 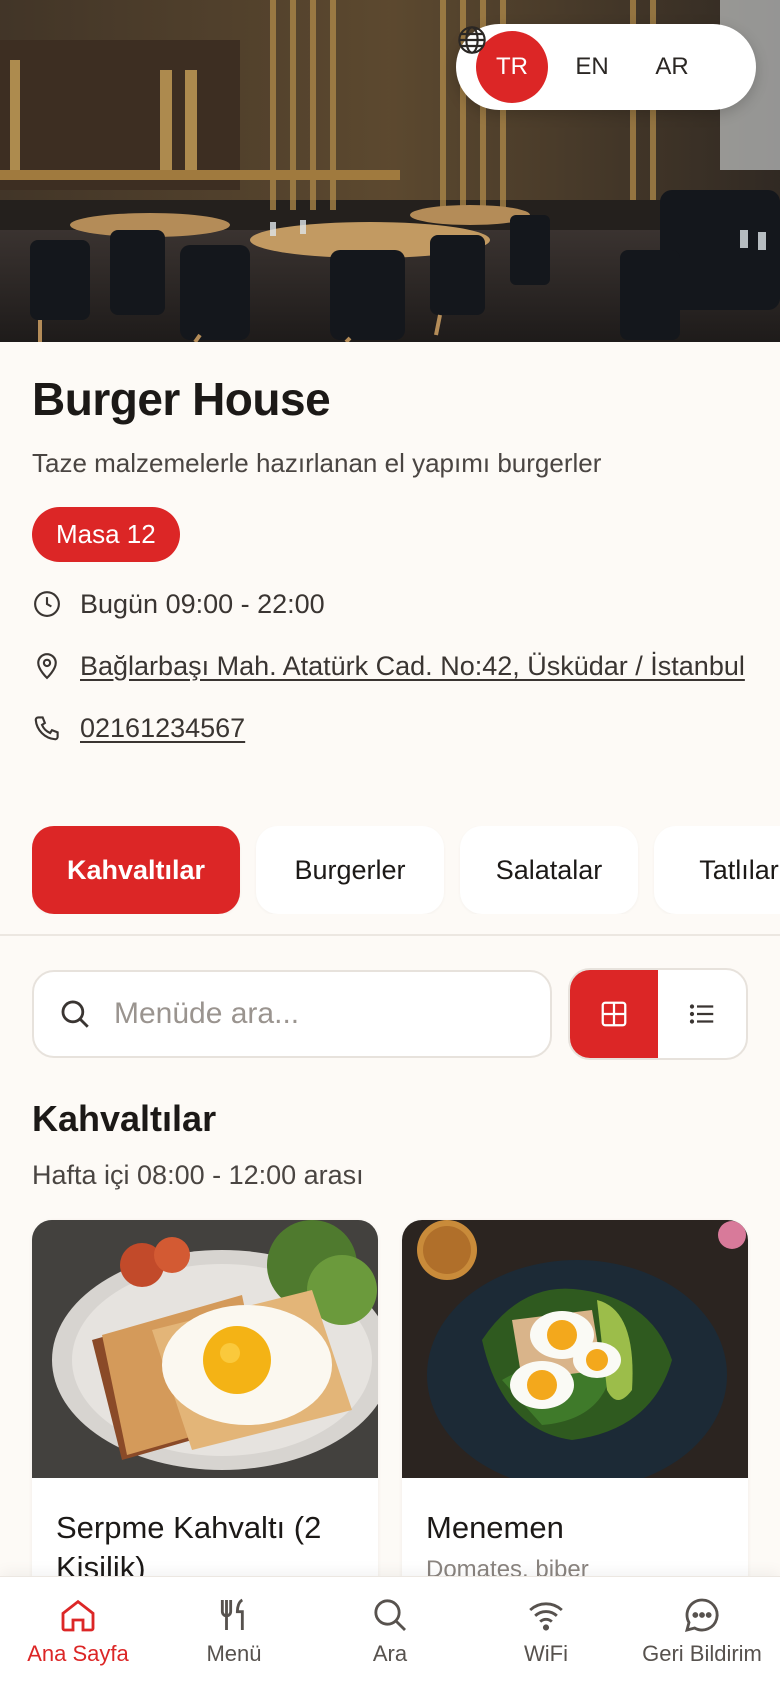 What do you see at coordinates (78, 1615) in the screenshot?
I see `home-icon` at bounding box center [78, 1615].